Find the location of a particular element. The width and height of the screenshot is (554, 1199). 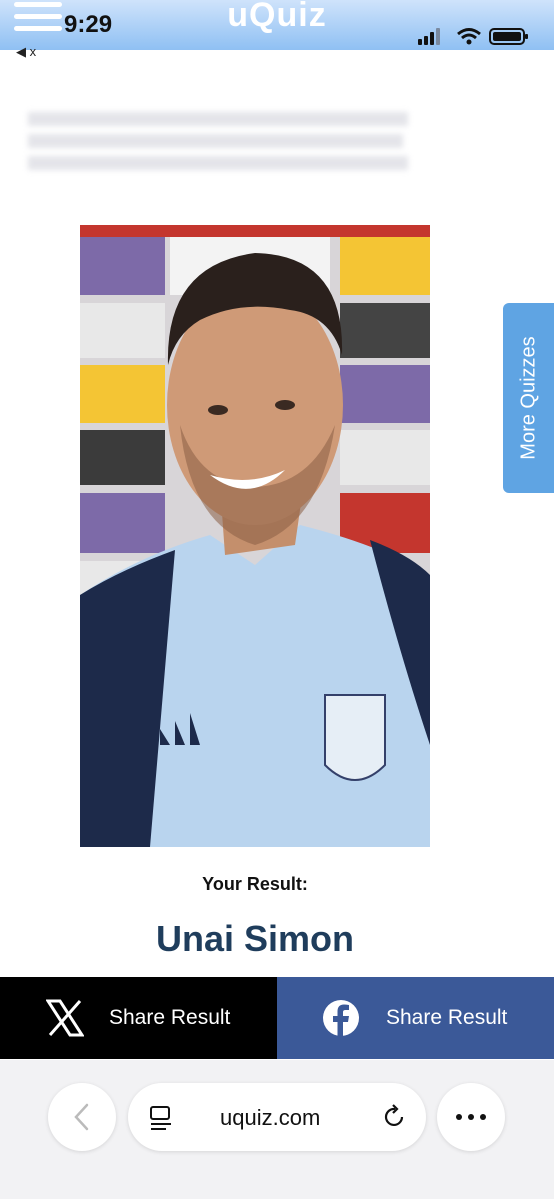

share-x-label: Share Result is located at coordinates (170, 1017).